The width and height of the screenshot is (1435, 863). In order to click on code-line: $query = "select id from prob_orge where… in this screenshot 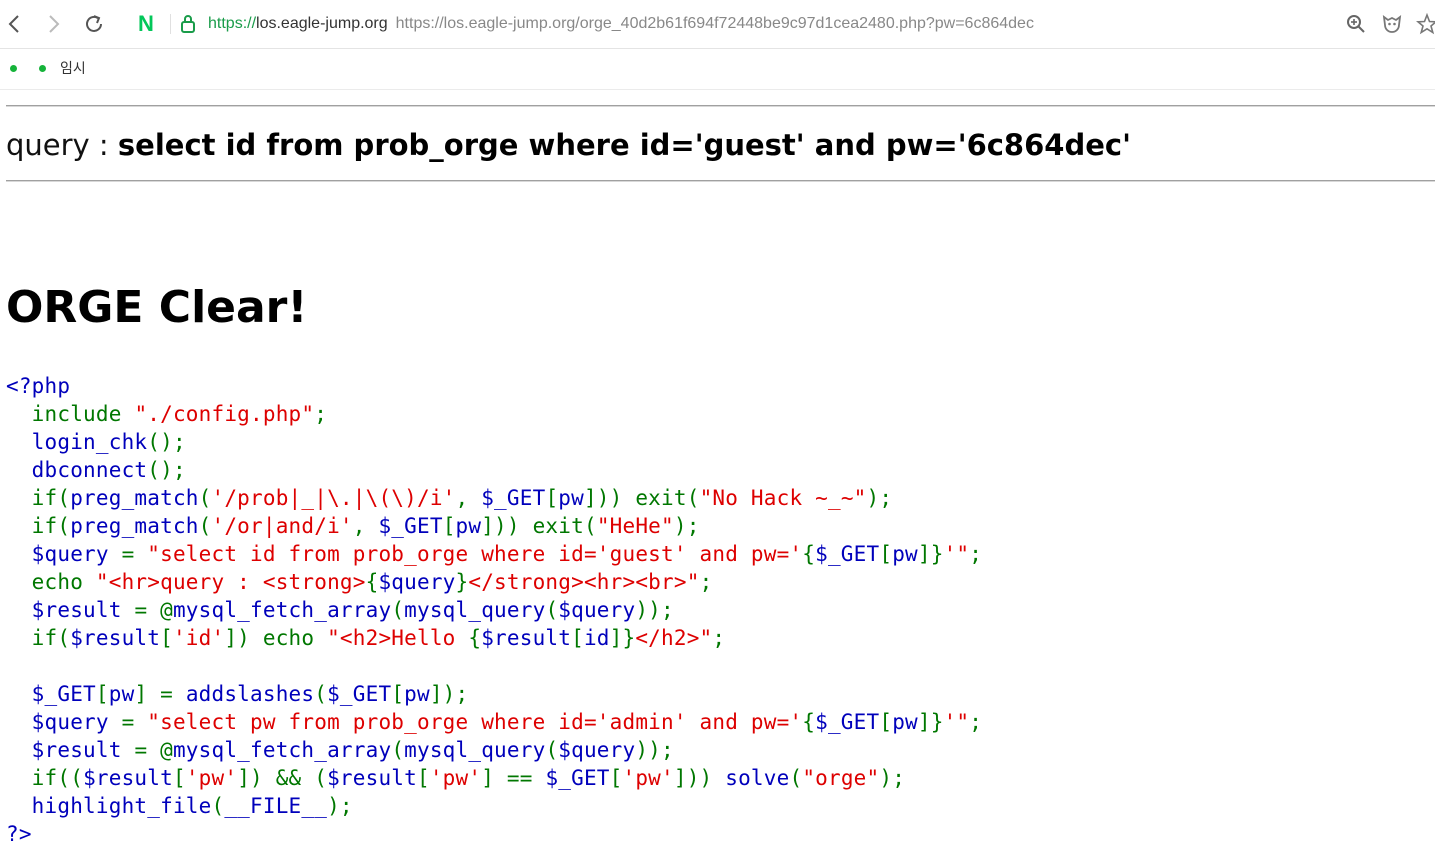, I will do `click(494, 554)`.